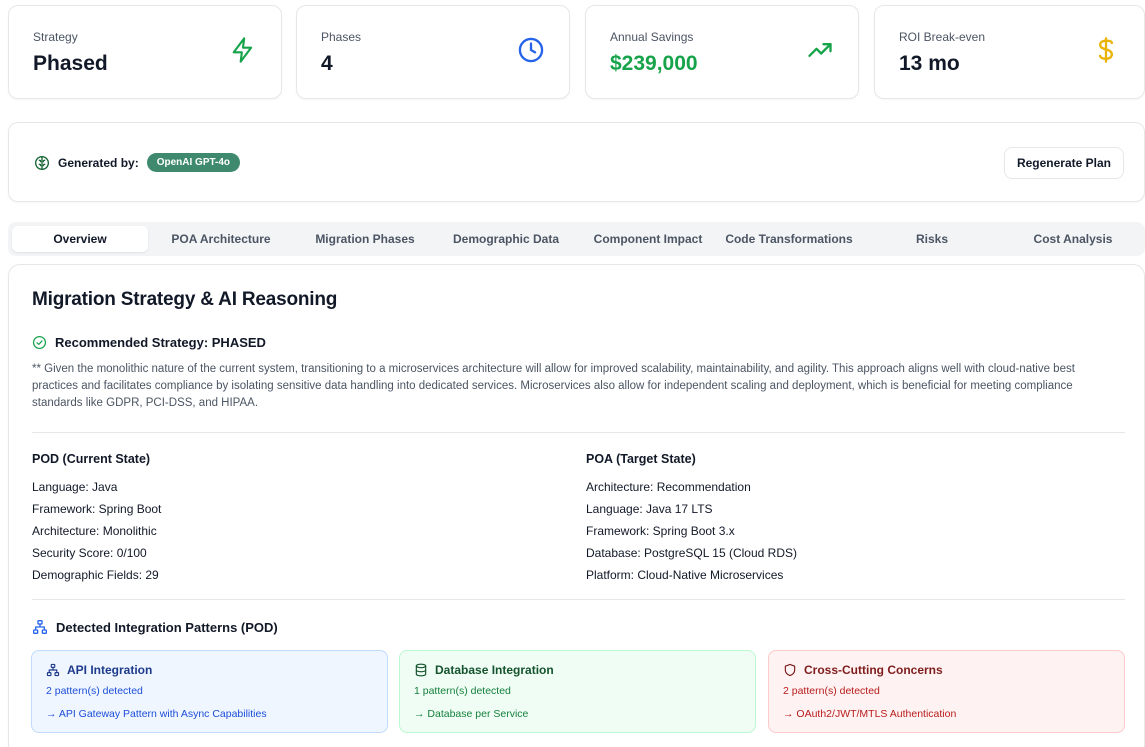  What do you see at coordinates (110, 670) in the screenshot?
I see `pattern-title: API Integration` at bounding box center [110, 670].